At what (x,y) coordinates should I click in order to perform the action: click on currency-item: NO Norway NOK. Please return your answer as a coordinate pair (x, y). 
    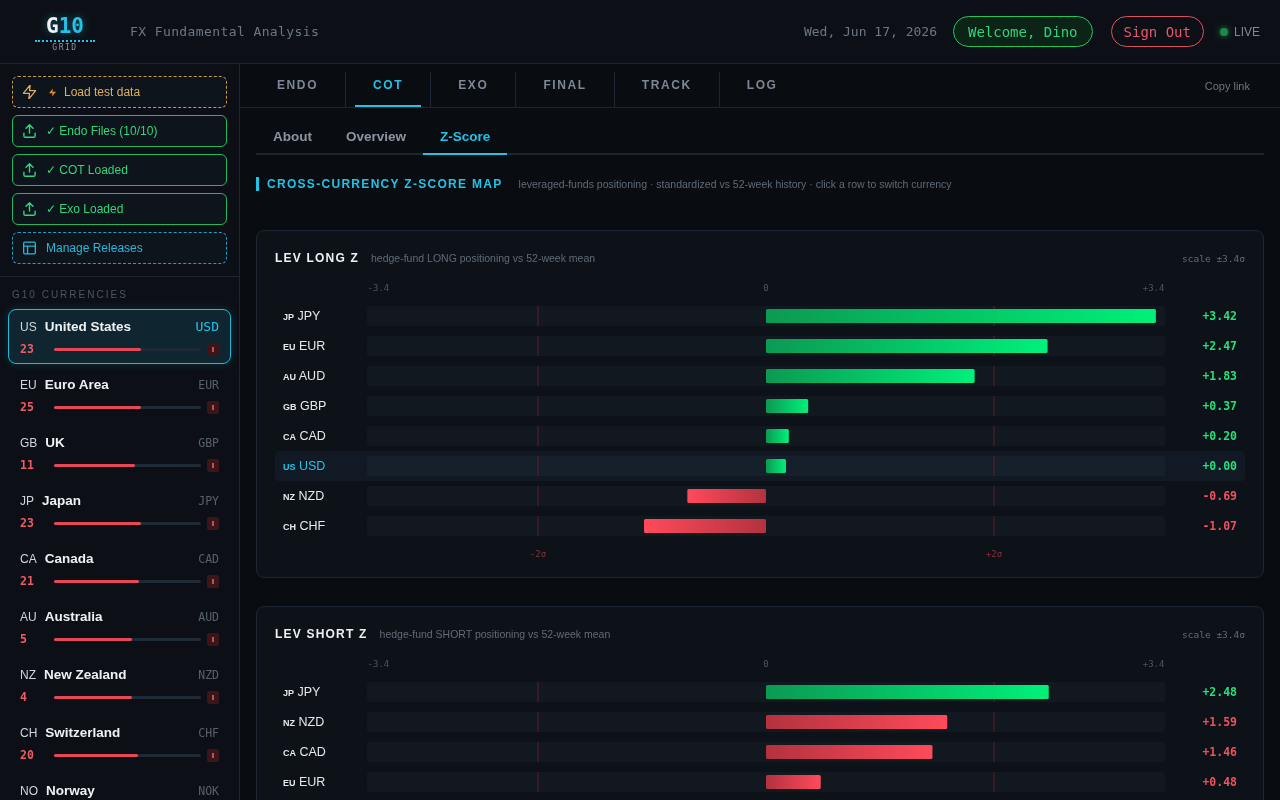
    Looking at the image, I should click on (119, 786).